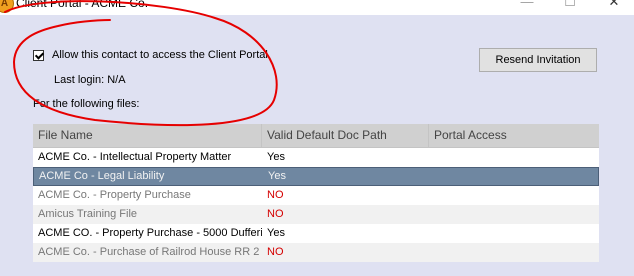 Image resolution: width=634 pixels, height=276 pixels. What do you see at coordinates (316, 195) in the screenshot?
I see `table-row: ACME Co. - Property Purchase NO` at bounding box center [316, 195].